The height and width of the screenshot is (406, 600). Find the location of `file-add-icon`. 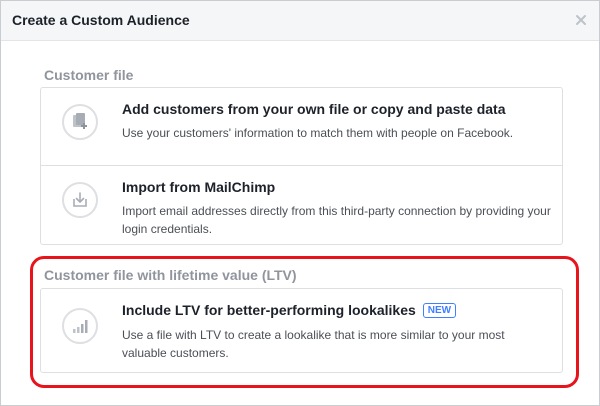

file-add-icon is located at coordinates (80, 122).